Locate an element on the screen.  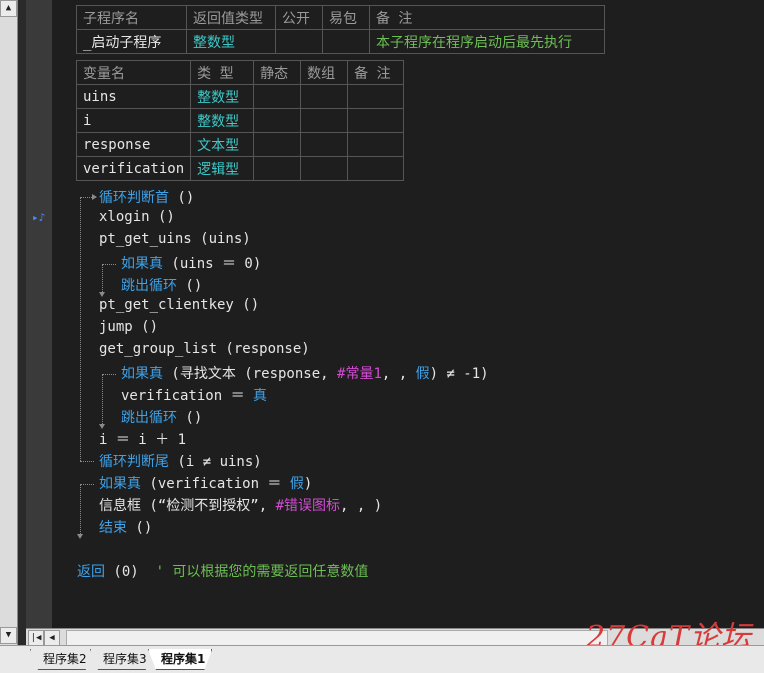
scroll-left-arrow-icon: ◀ is located at coordinates (52, 638).